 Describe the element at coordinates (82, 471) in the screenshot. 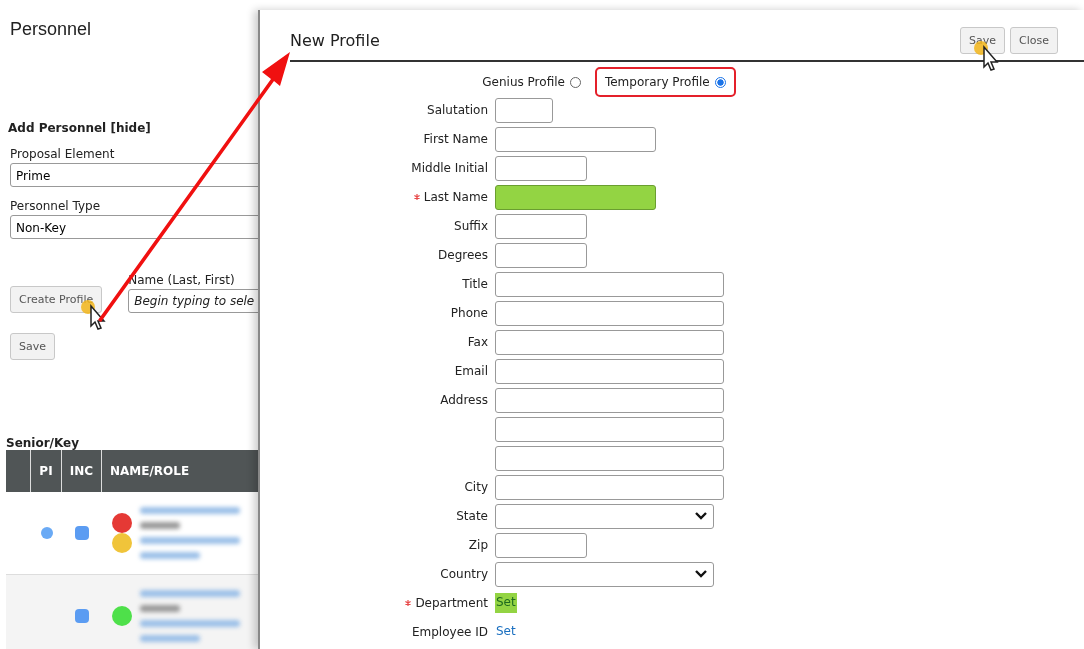

I see `column-header: INC` at that location.